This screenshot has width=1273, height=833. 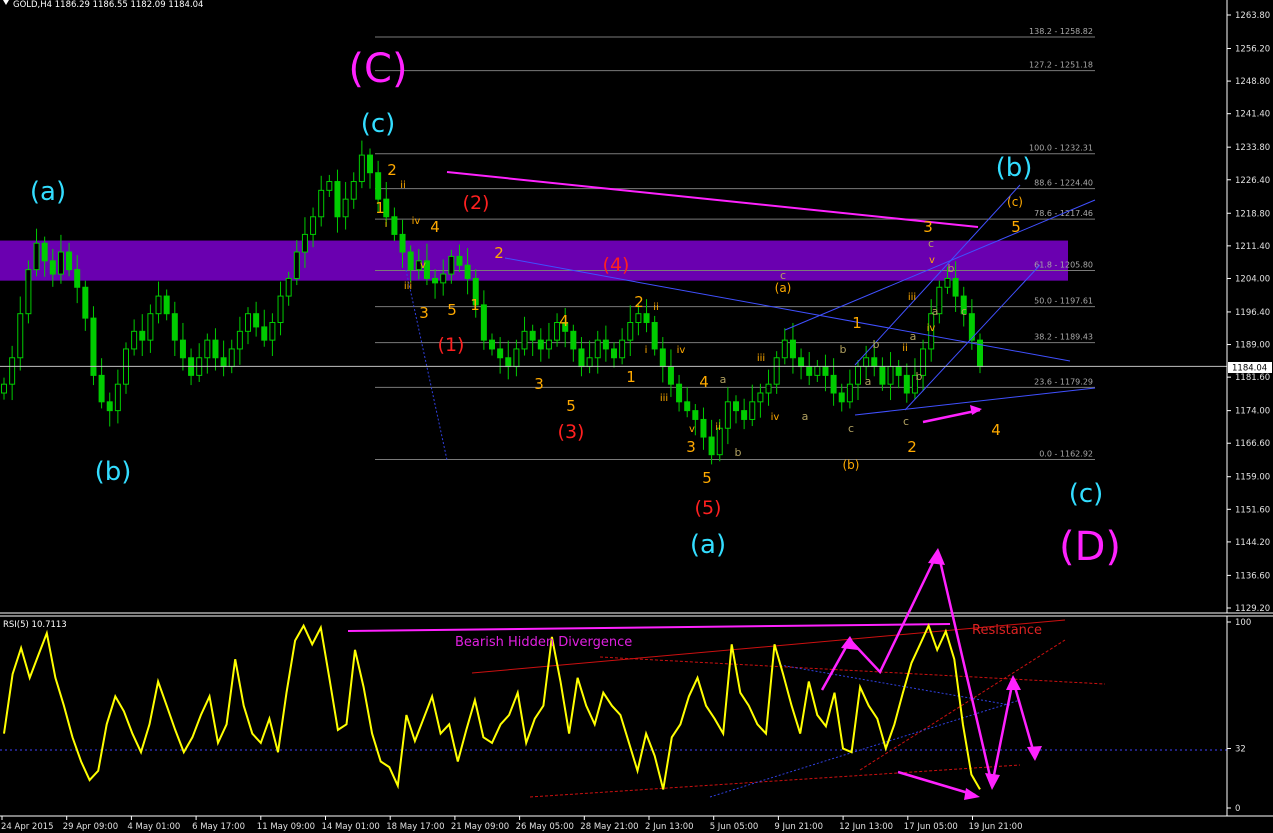 What do you see at coordinates (1252, 181) in the screenshot?
I see `price-tick-label: 1226.40` at bounding box center [1252, 181].